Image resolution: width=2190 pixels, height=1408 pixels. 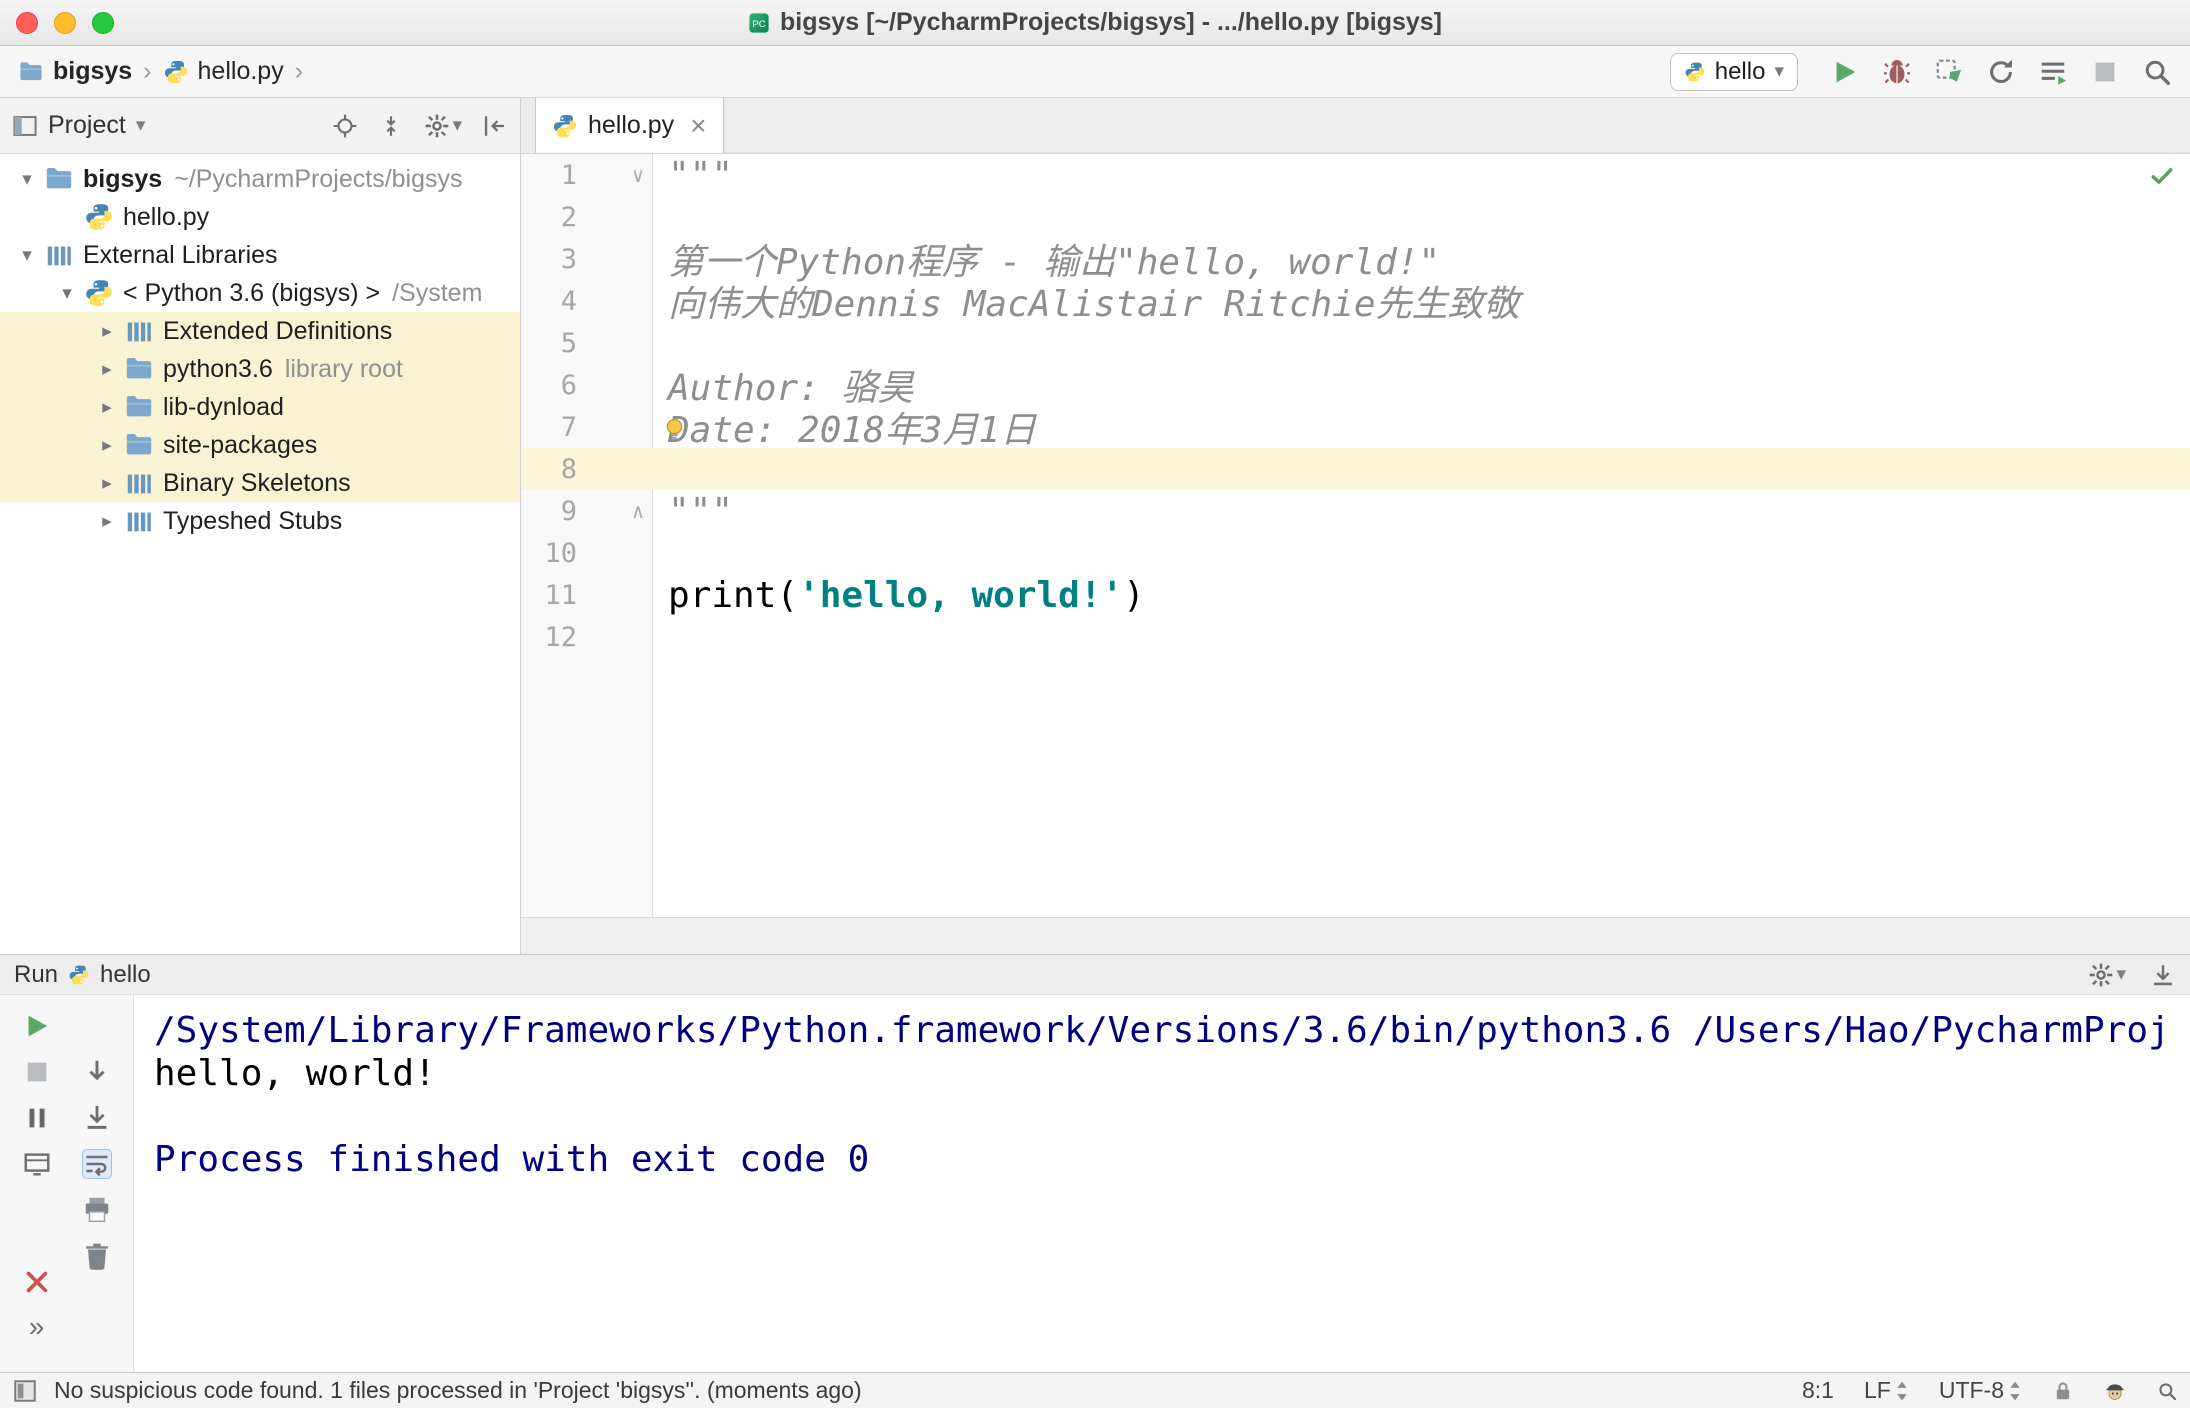 What do you see at coordinates (617, 175) in the screenshot?
I see `fold-marker-icon: ∨` at bounding box center [617, 175].